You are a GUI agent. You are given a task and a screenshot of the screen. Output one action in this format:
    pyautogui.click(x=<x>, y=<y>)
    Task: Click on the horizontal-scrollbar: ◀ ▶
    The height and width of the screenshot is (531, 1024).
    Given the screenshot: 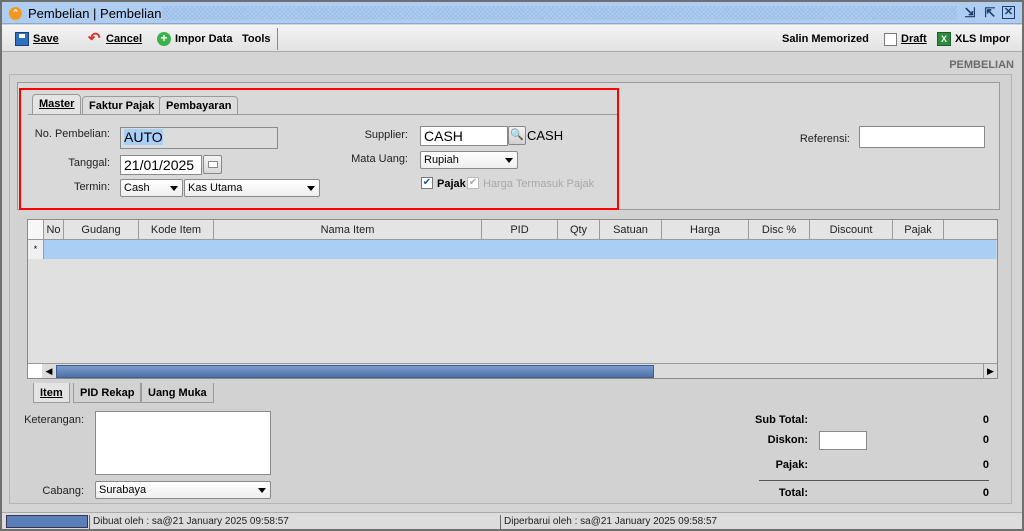 What is the action you would take?
    pyautogui.click(x=512, y=370)
    